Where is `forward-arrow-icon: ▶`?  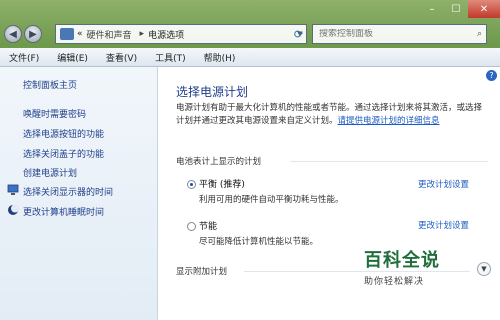
forward-arrow-icon: ▶ is located at coordinates (33, 34).